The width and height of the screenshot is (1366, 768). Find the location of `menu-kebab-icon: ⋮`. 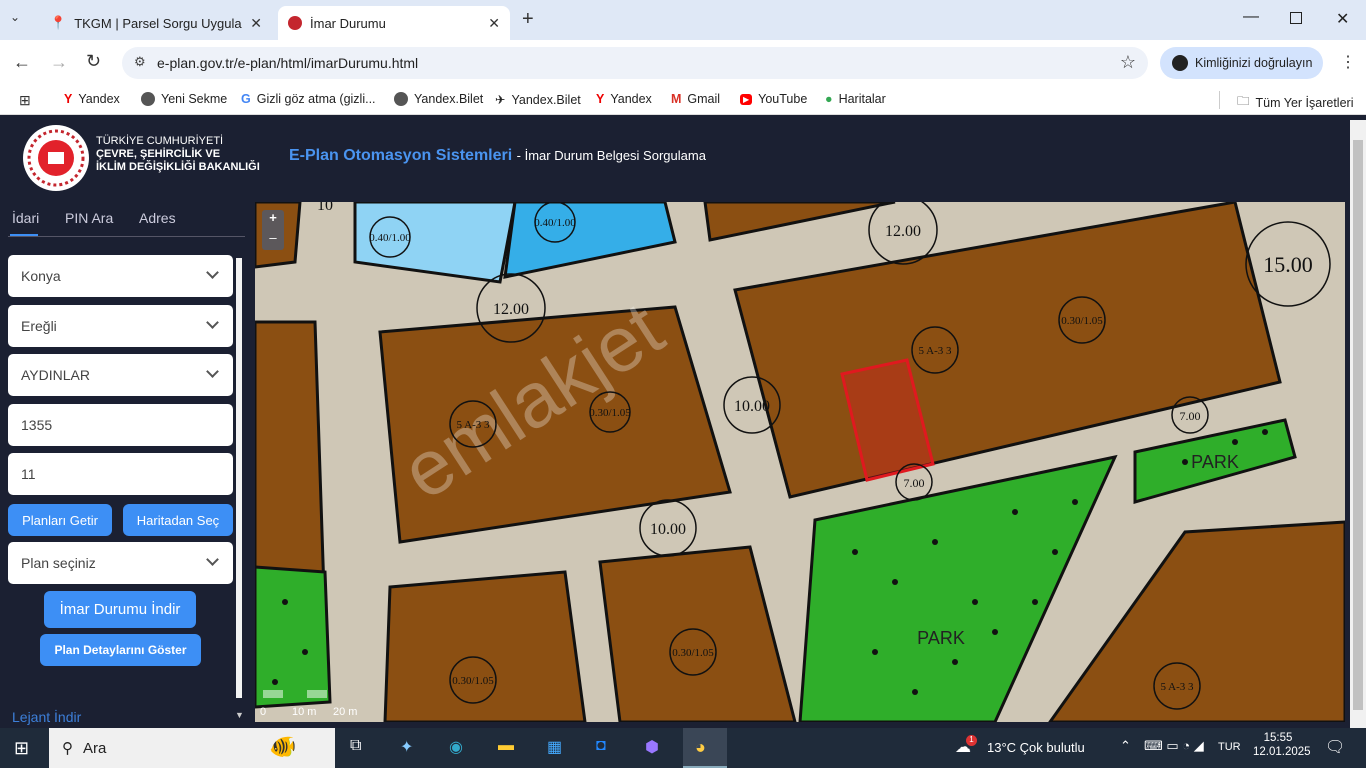

menu-kebab-icon: ⋮ is located at coordinates (1348, 62).